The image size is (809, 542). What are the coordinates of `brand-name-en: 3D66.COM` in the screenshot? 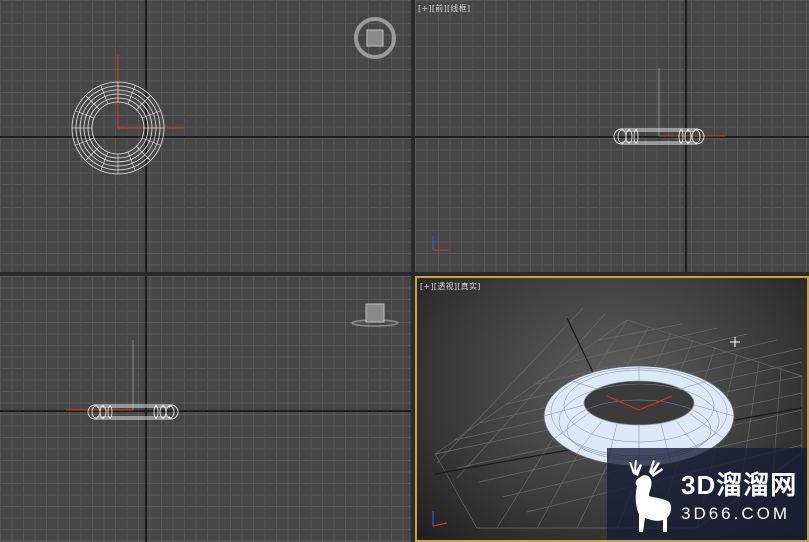 It's located at (736, 513).